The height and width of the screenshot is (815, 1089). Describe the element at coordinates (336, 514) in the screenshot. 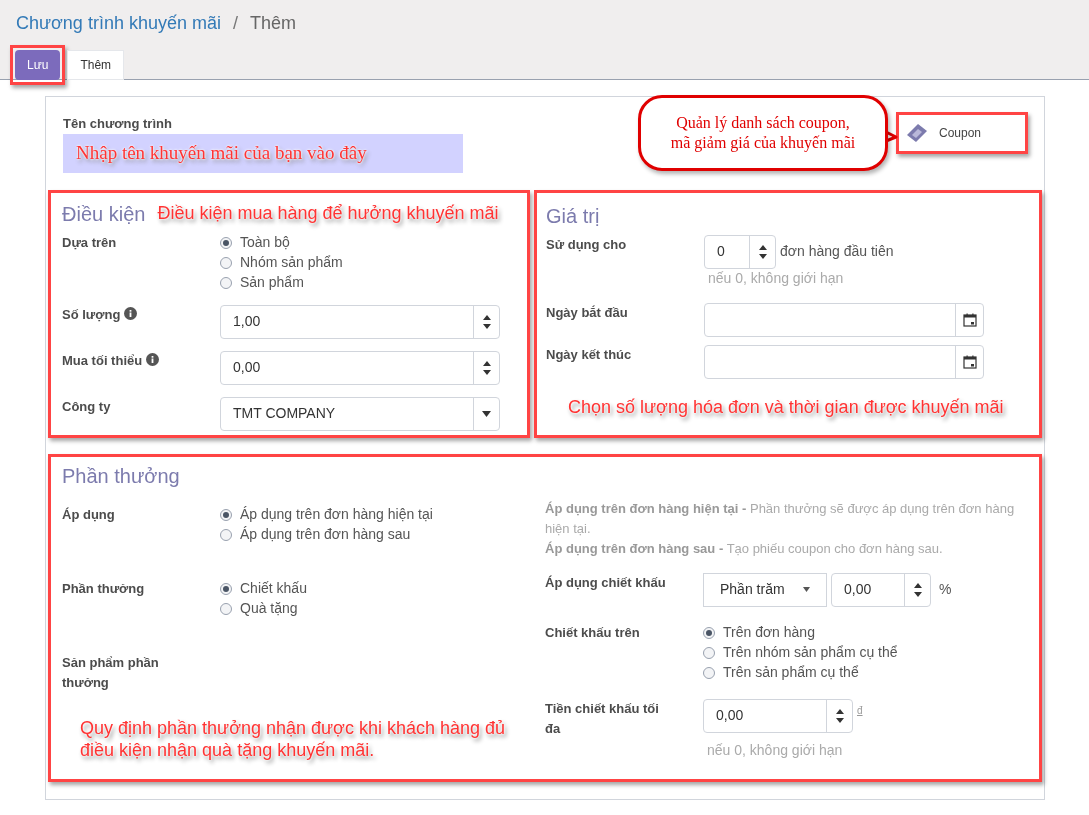

I see `radio-label: Áp dụng trên đơn hàng hiện tại` at that location.